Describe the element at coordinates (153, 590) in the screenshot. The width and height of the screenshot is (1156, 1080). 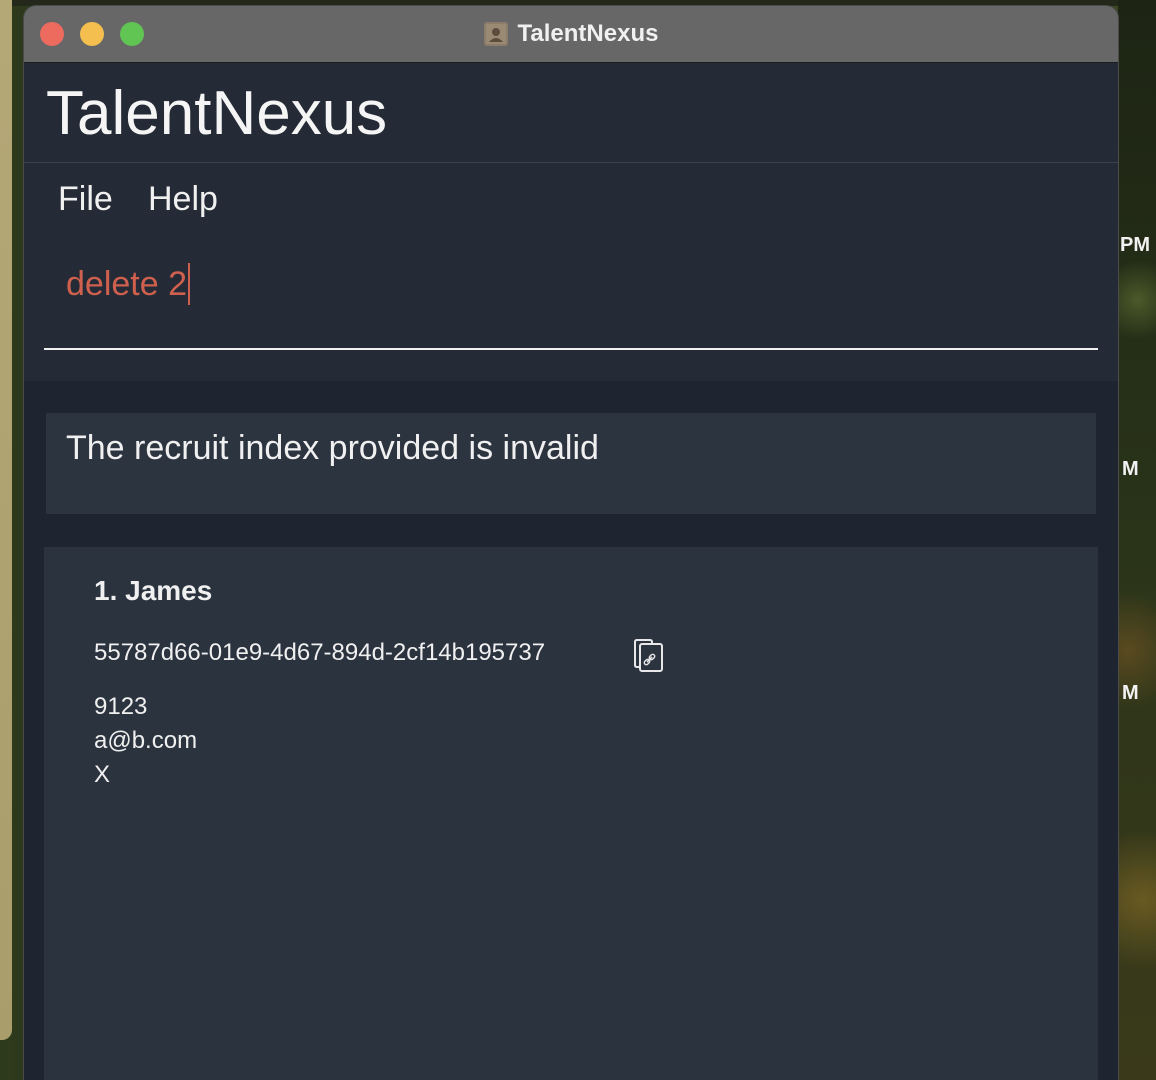
I see `recruit-name: 1. James` at that location.